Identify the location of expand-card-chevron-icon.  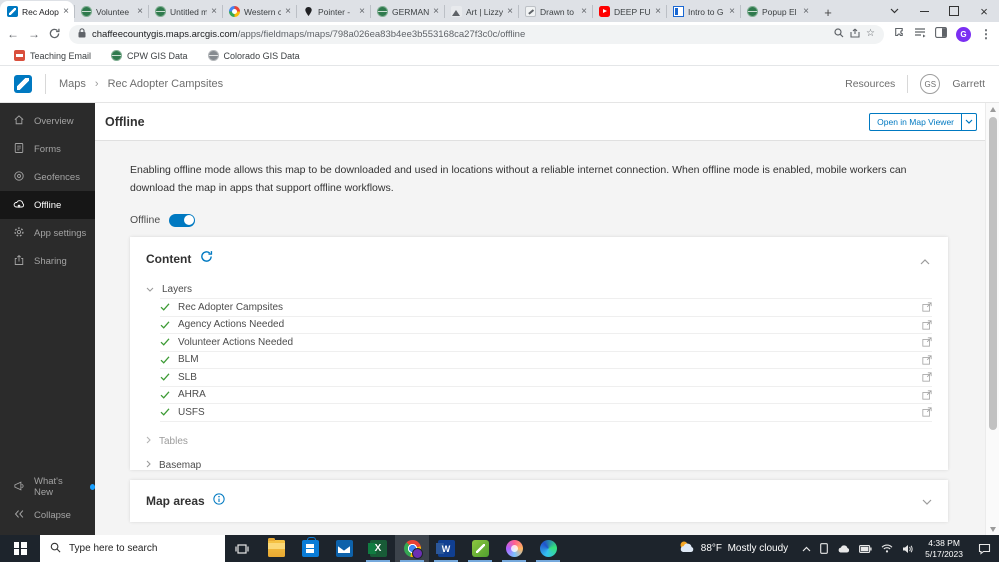
(927, 501).